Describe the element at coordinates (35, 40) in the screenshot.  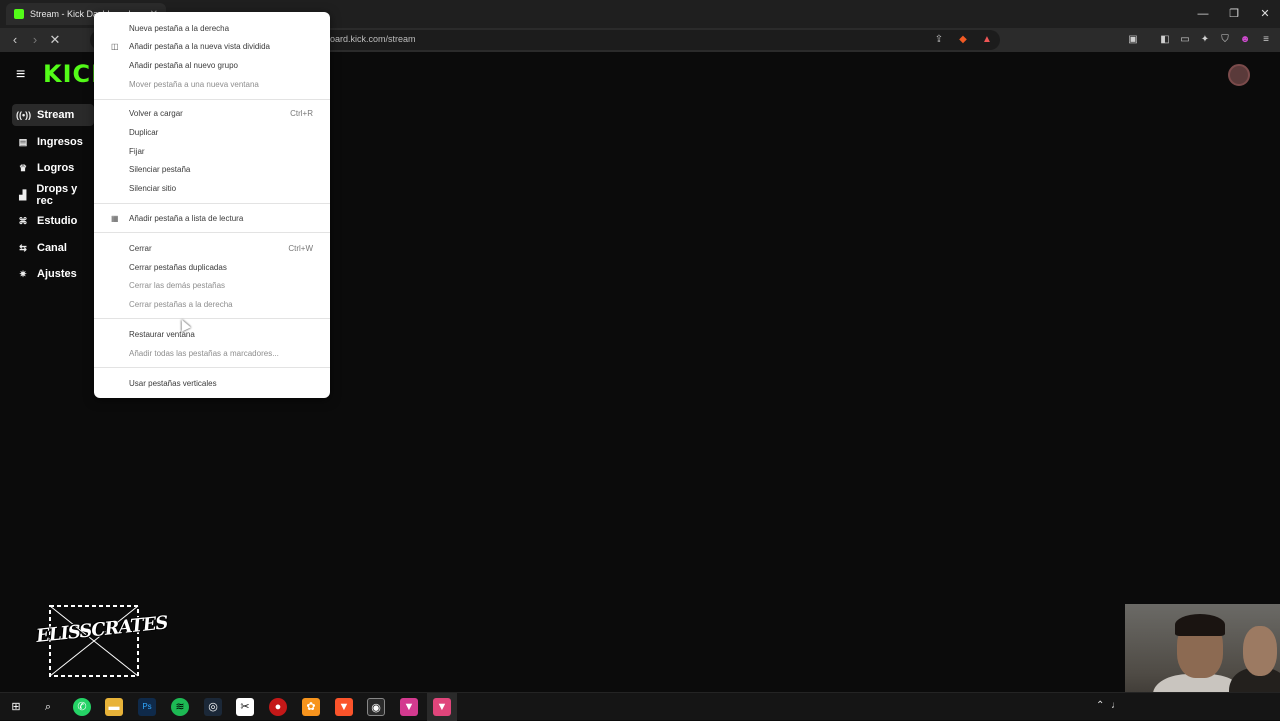
I see `forward-icon: ›` at that location.